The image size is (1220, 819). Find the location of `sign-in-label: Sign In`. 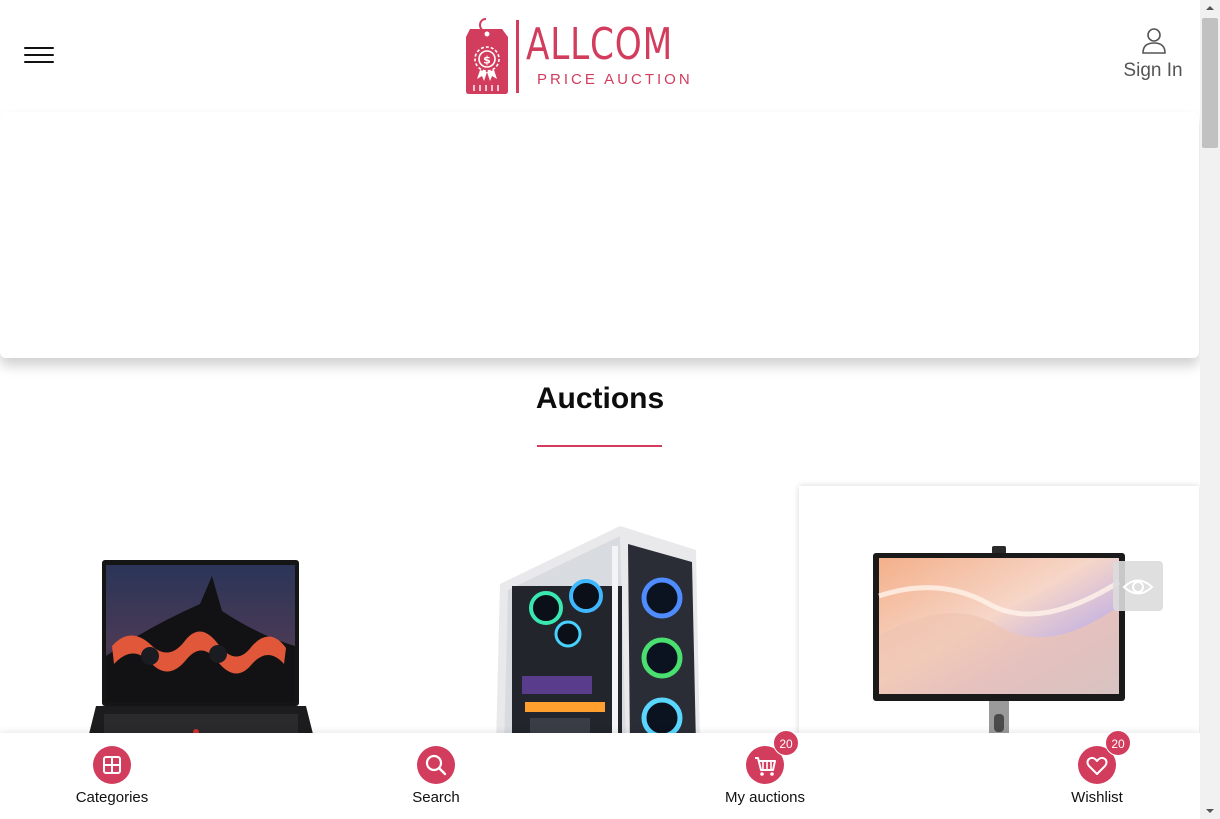

sign-in-label: Sign In is located at coordinates (1153, 70).